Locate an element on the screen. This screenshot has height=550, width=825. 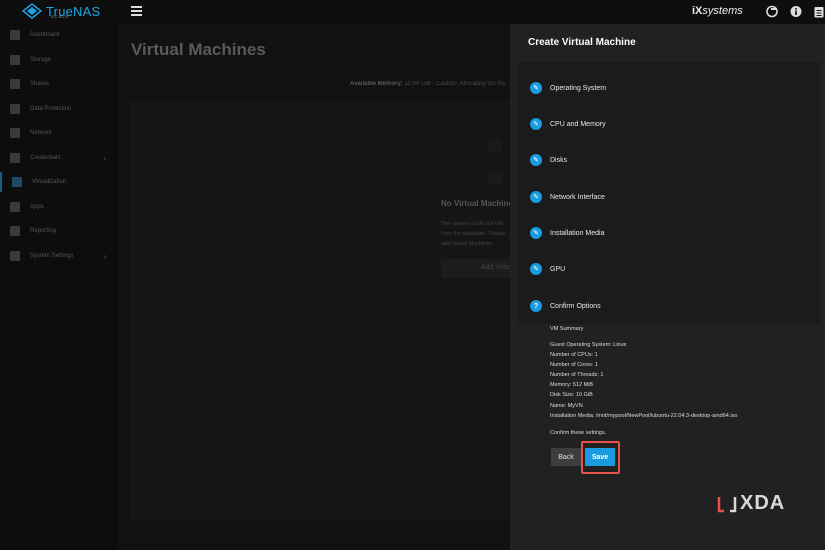
step-label: Network Interface is located at coordinates (577, 197).